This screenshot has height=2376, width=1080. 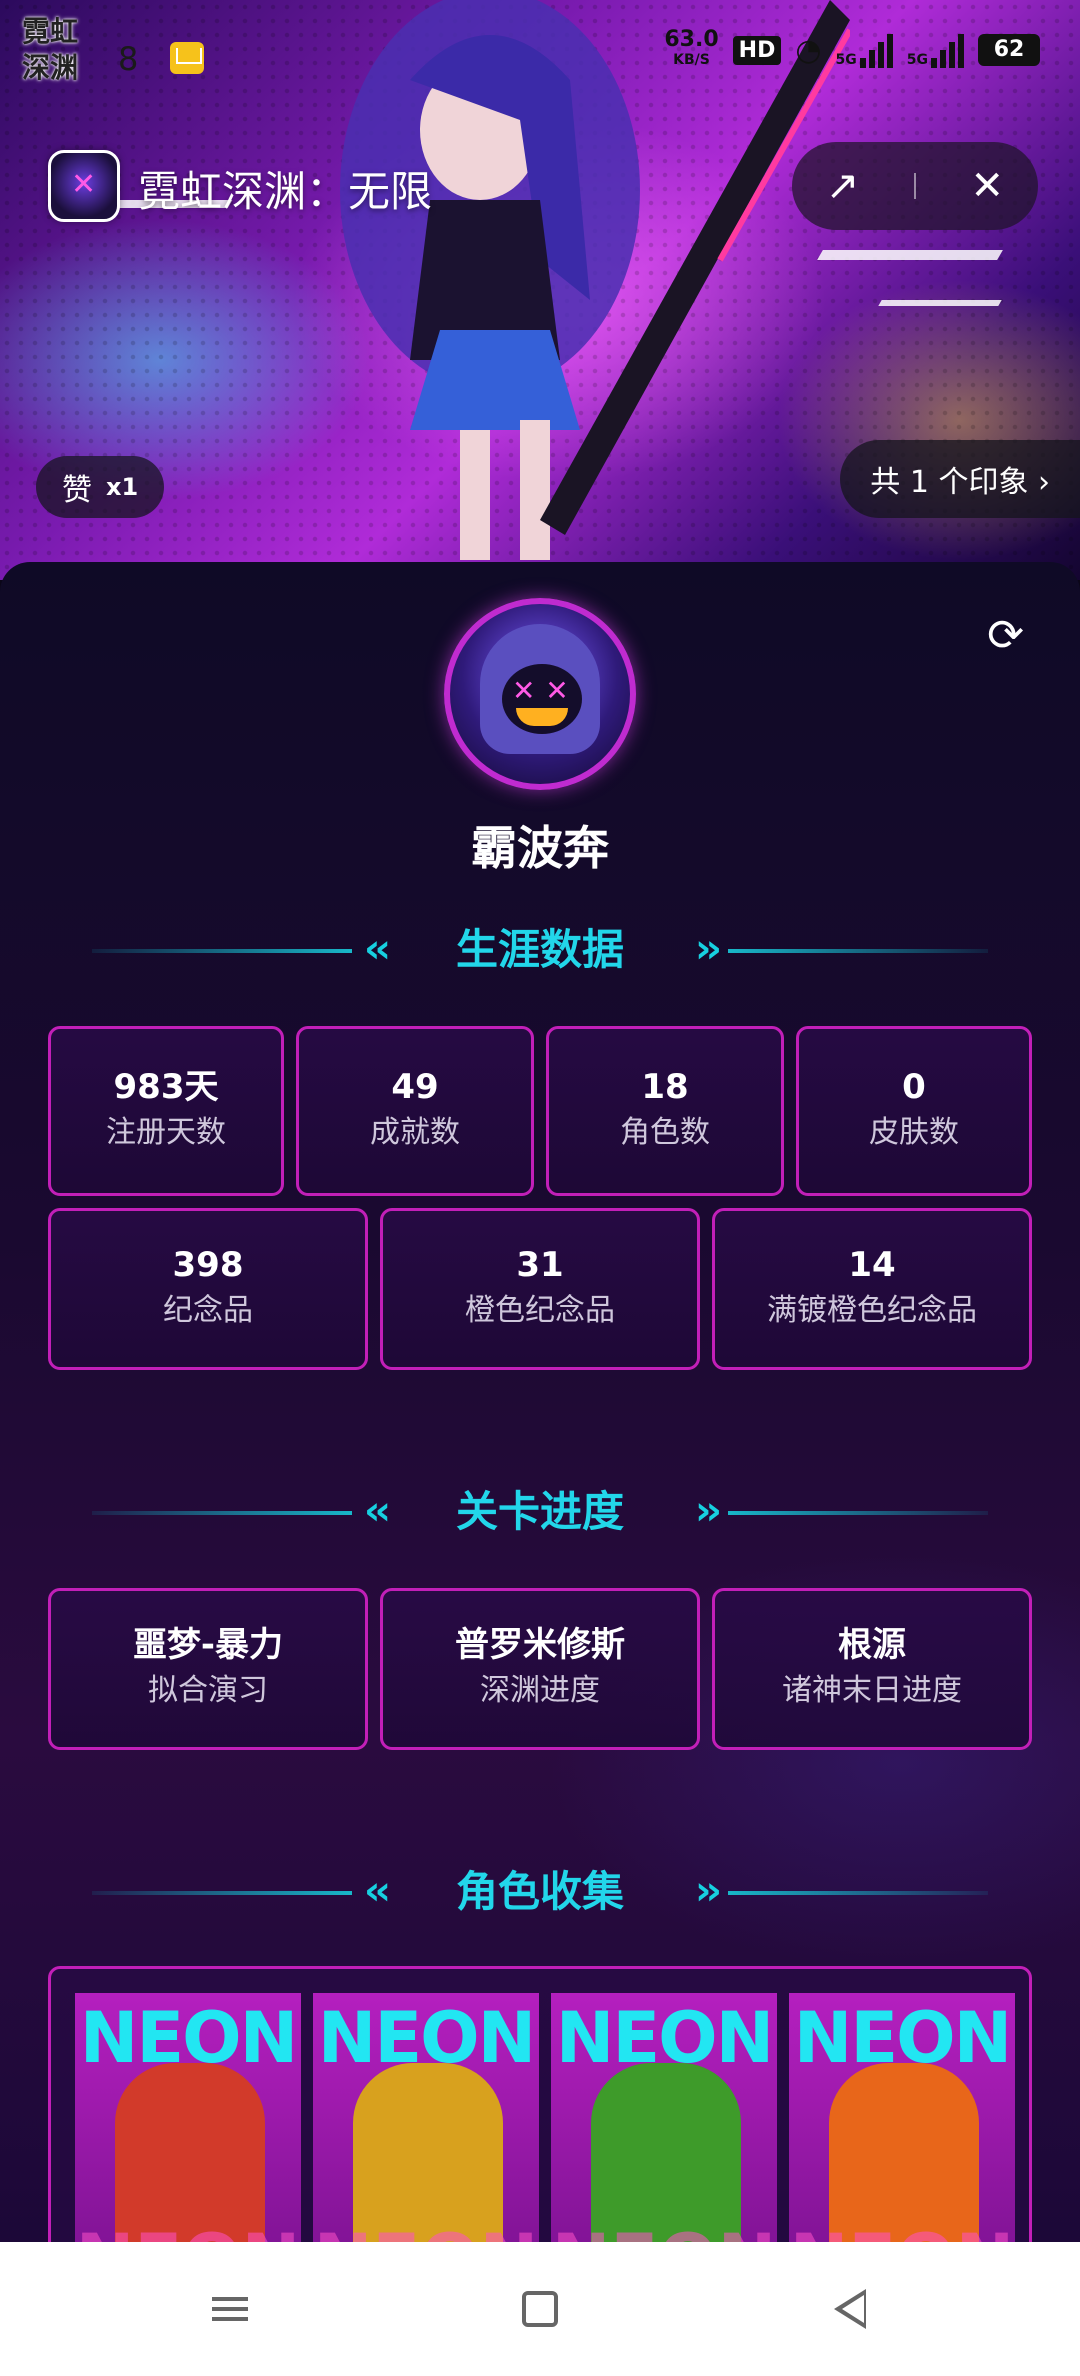 What do you see at coordinates (187, 58) in the screenshot?
I see `mail-icon` at bounding box center [187, 58].